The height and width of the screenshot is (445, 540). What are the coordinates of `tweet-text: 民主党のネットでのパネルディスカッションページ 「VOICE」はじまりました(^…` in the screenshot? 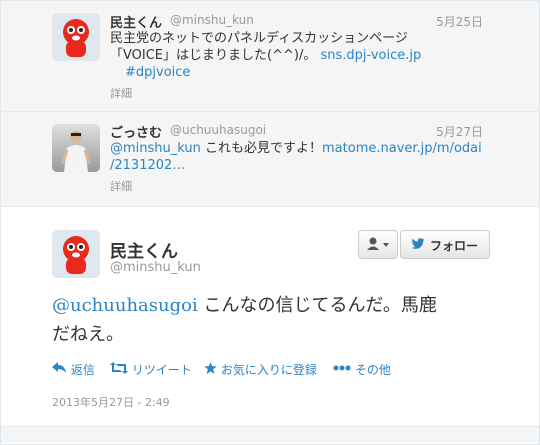 It's located at (265, 55).